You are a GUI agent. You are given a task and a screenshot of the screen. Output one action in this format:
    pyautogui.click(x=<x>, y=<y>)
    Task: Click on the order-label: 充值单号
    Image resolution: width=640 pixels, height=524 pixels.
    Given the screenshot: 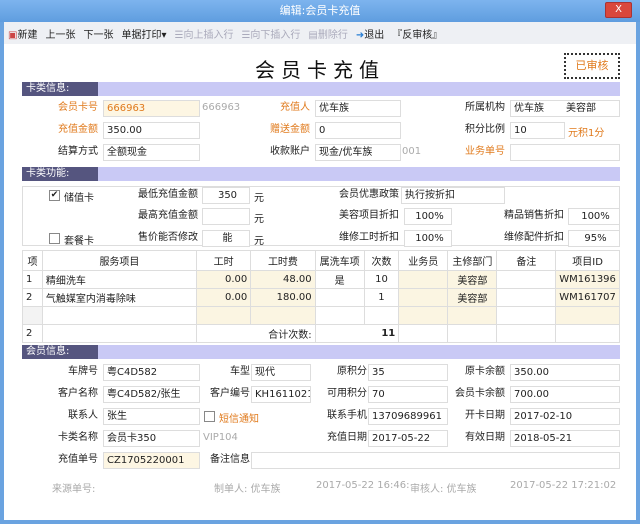 What is the action you would take?
    pyautogui.click(x=78, y=459)
    